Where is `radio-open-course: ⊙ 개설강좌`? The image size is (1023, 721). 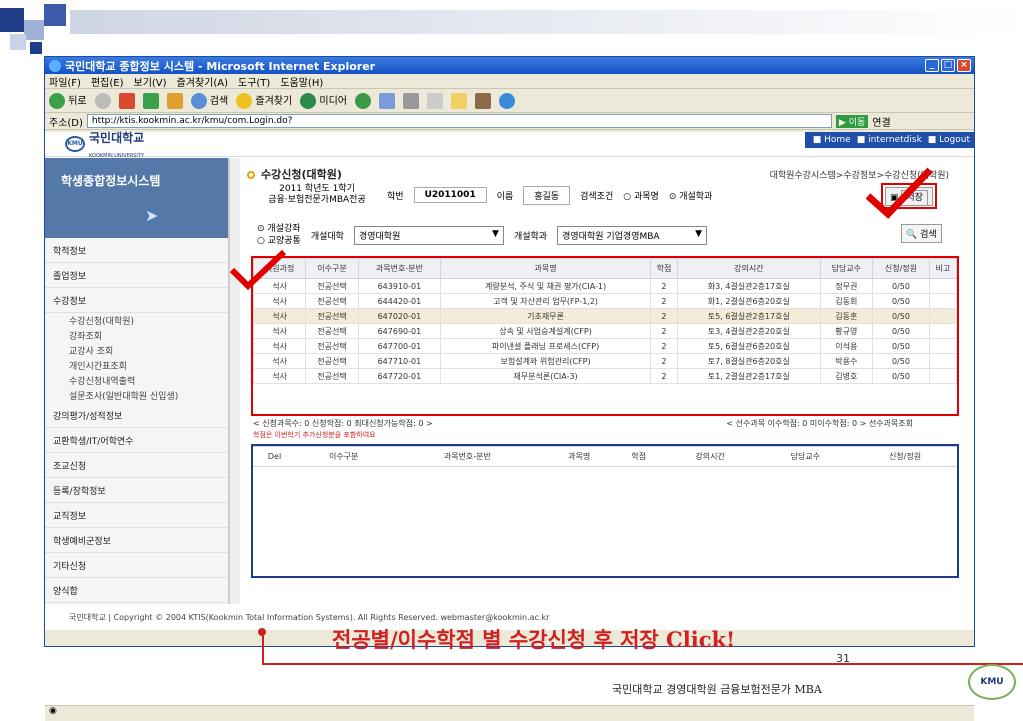 radio-open-course: ⊙ 개설강좌 is located at coordinates (279, 229).